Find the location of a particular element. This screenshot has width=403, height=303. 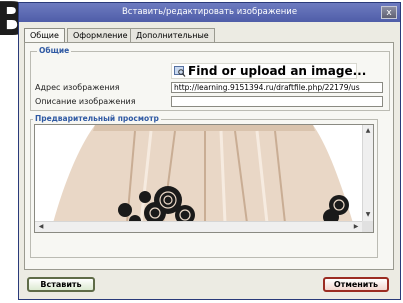

image-search-icon is located at coordinates (180, 71).